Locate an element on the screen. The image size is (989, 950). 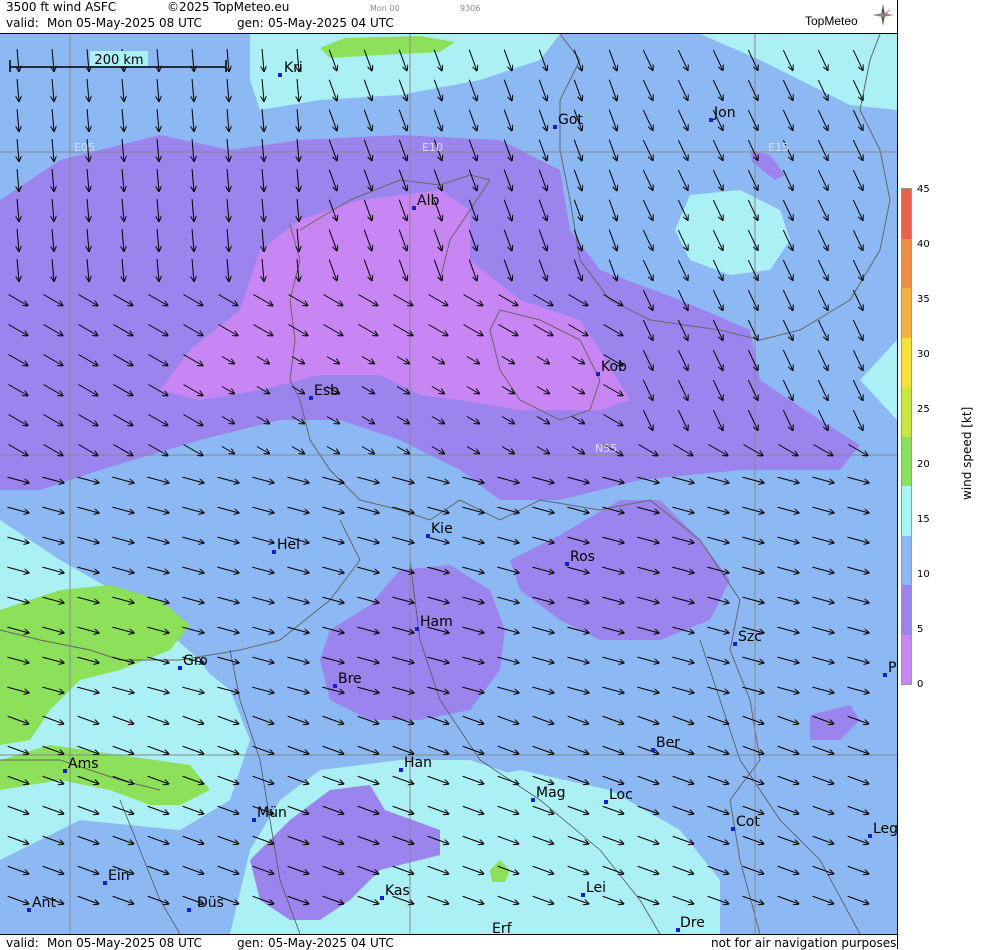
wind-speed-legend: 45 40 35 30 25 20 15 10 5 0 is located at coordinates (943, 474).